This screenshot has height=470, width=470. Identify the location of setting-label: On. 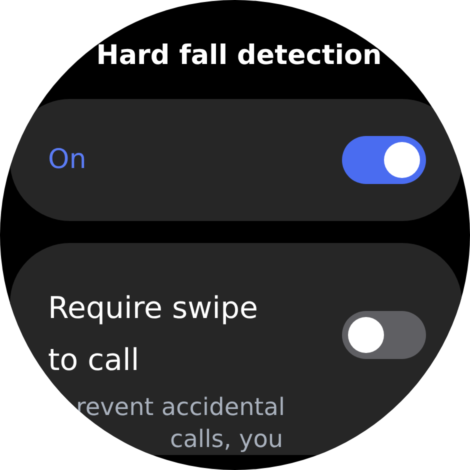
(68, 160).